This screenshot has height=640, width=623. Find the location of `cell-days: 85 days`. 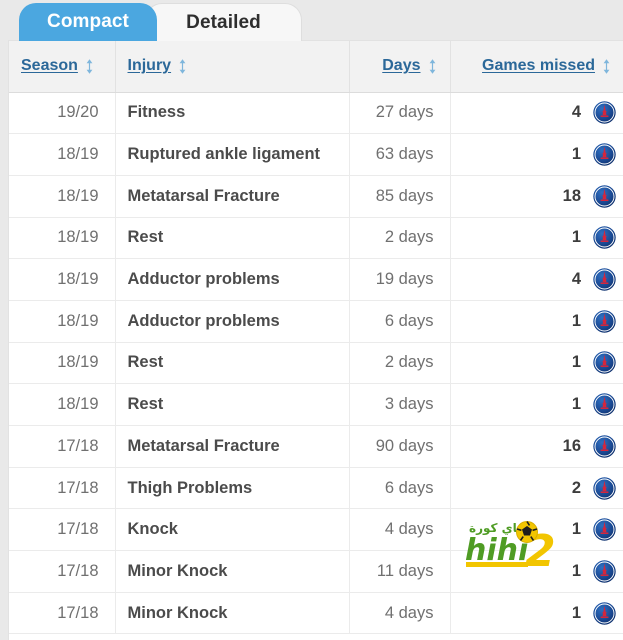

cell-days: 85 days is located at coordinates (400, 196).